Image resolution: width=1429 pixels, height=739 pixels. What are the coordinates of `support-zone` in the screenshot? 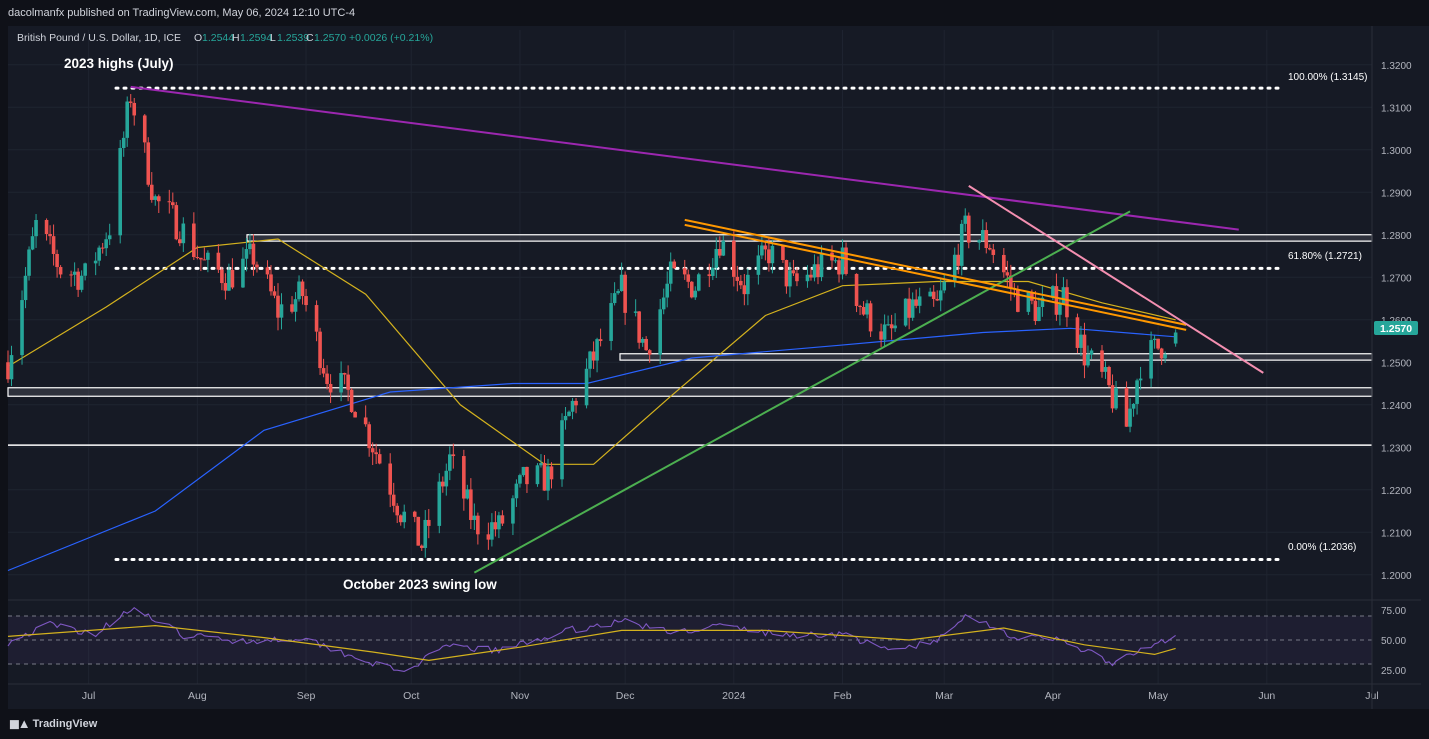 It's located at (690, 392).